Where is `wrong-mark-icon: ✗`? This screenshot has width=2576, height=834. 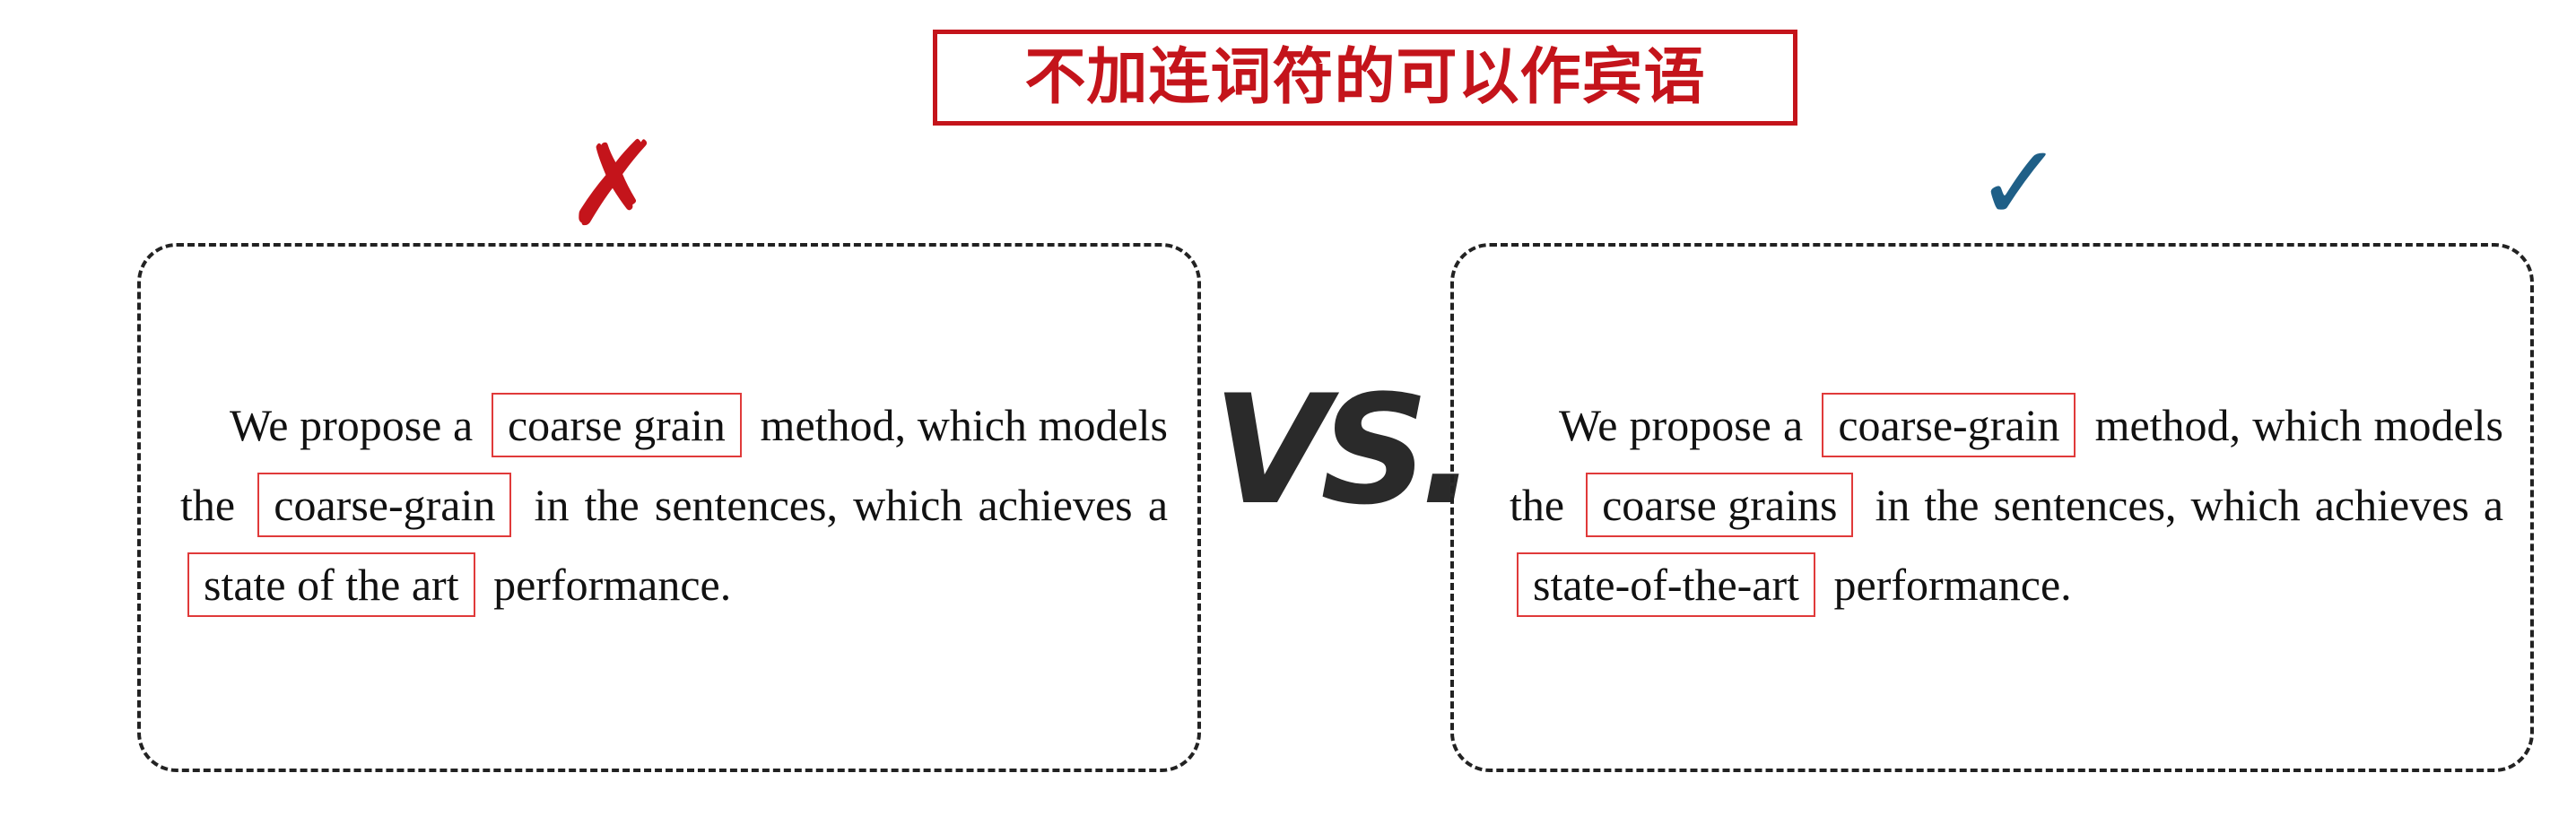
wrong-mark-icon: ✗ is located at coordinates (614, 184).